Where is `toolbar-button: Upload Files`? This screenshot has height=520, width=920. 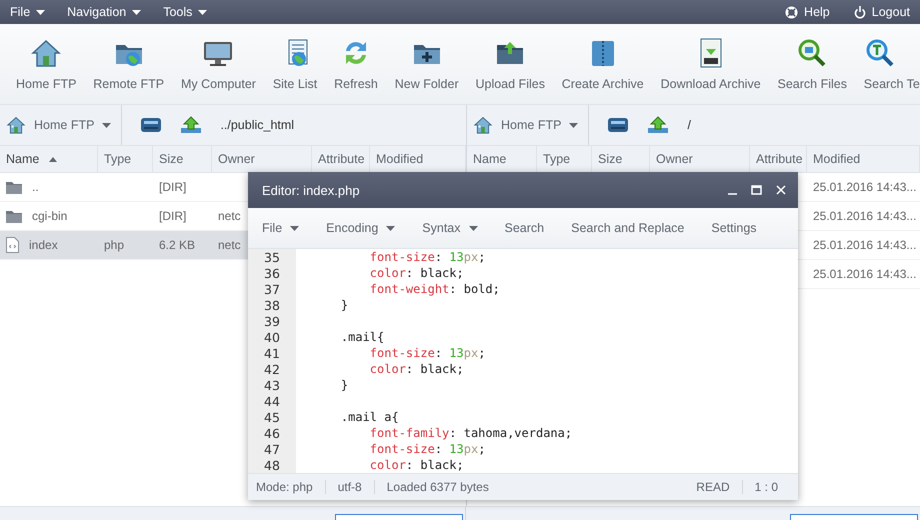
toolbar-button: Upload Files is located at coordinates (510, 64).